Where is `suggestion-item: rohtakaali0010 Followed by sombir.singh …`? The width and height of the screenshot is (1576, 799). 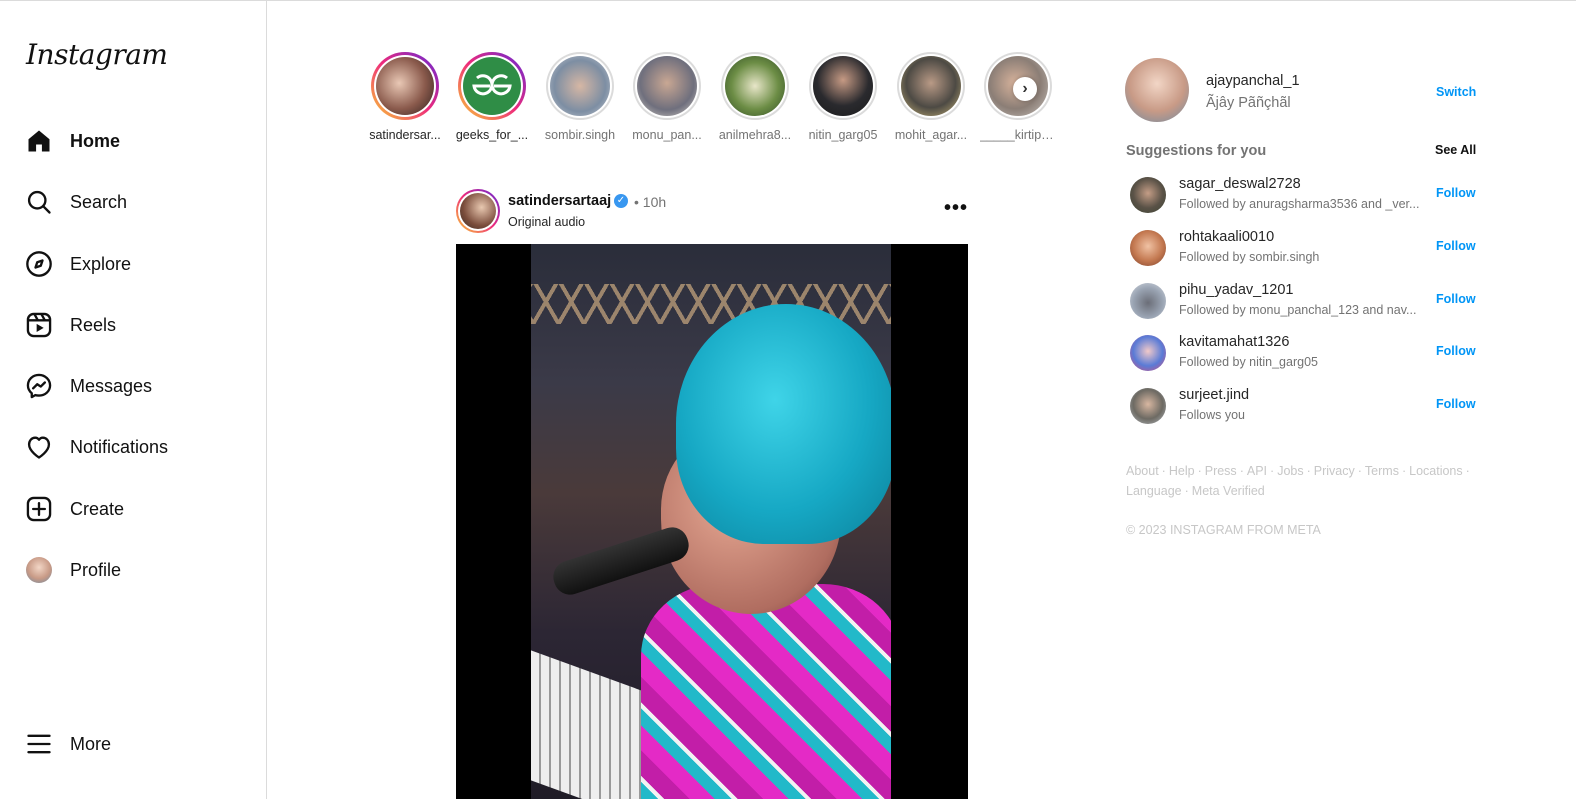
suggestion-item: rohtakaali0010 Followed by sombir.singh … is located at coordinates (1303, 251).